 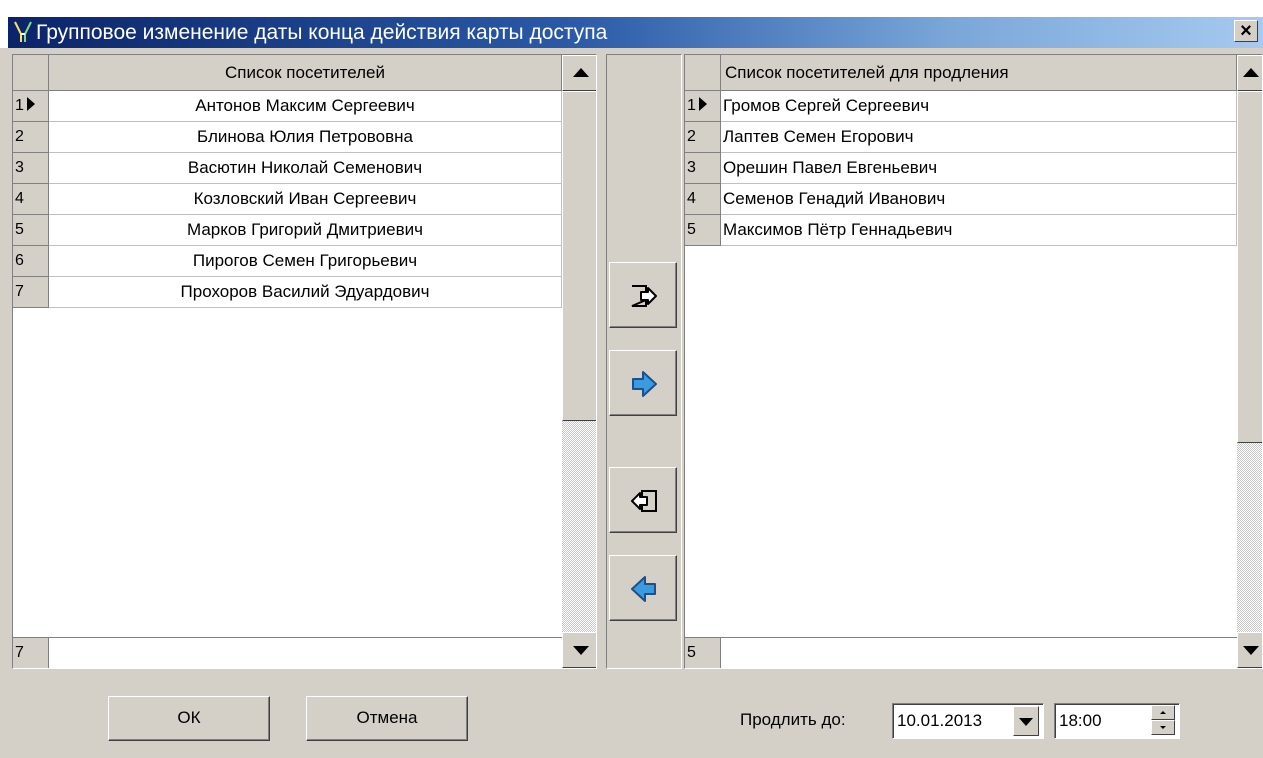 What do you see at coordinates (23, 31) in the screenshot?
I see `app-icon` at bounding box center [23, 31].